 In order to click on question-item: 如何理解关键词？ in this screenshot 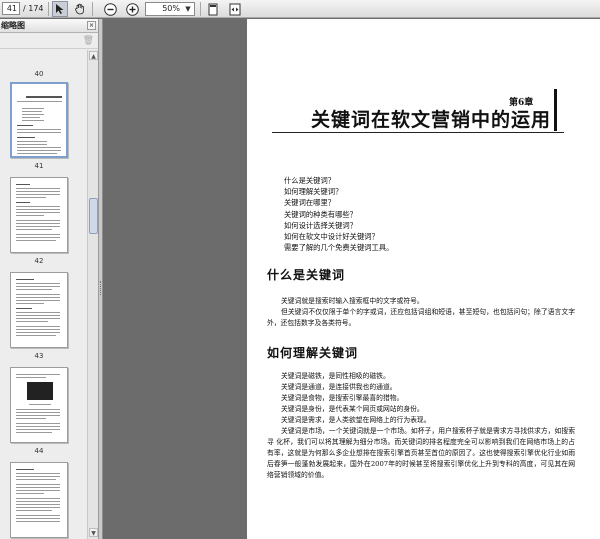, I will do `click(313, 192)`.